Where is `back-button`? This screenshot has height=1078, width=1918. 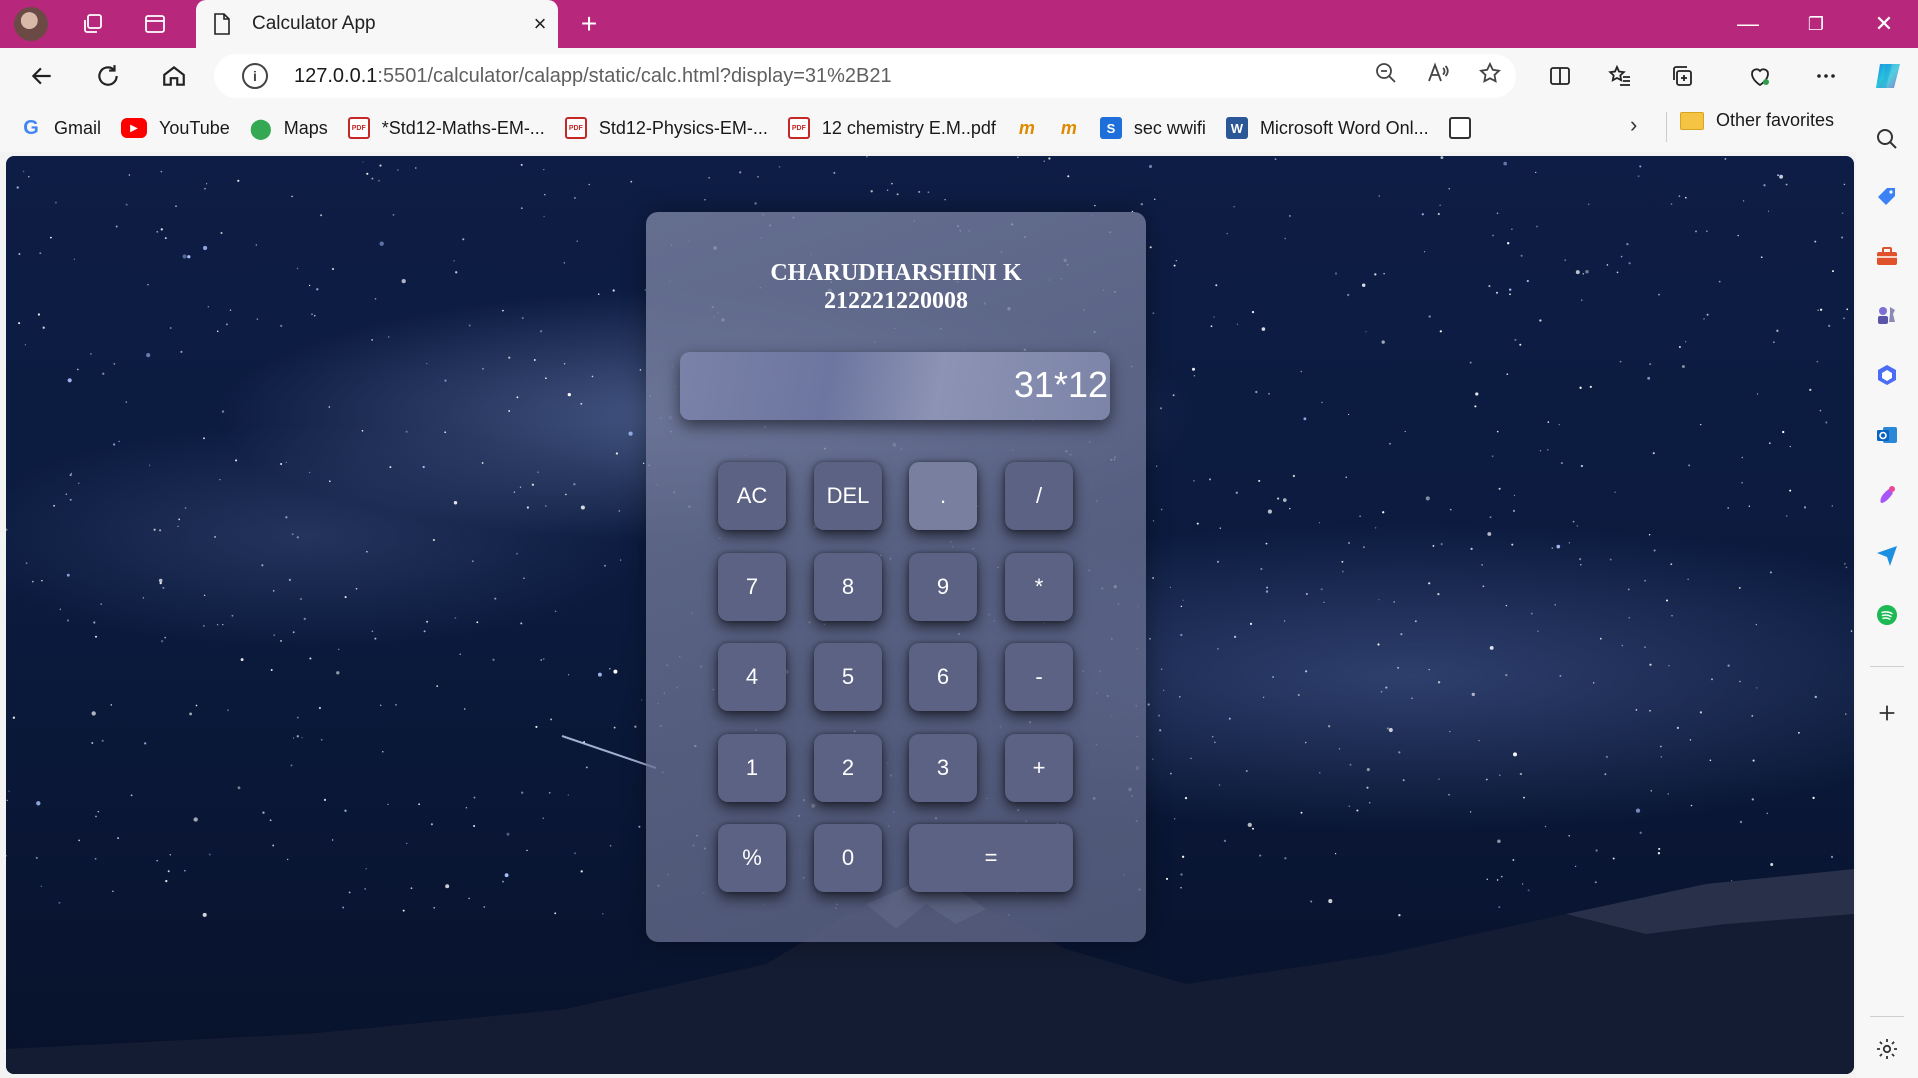
back-button is located at coordinates (42, 76).